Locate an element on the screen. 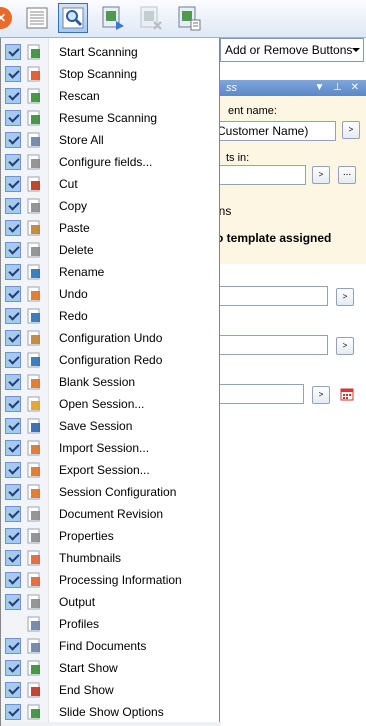 Image resolution: width=366 pixels, height=726 pixels. option-go-button-3: > is located at coordinates (321, 395).